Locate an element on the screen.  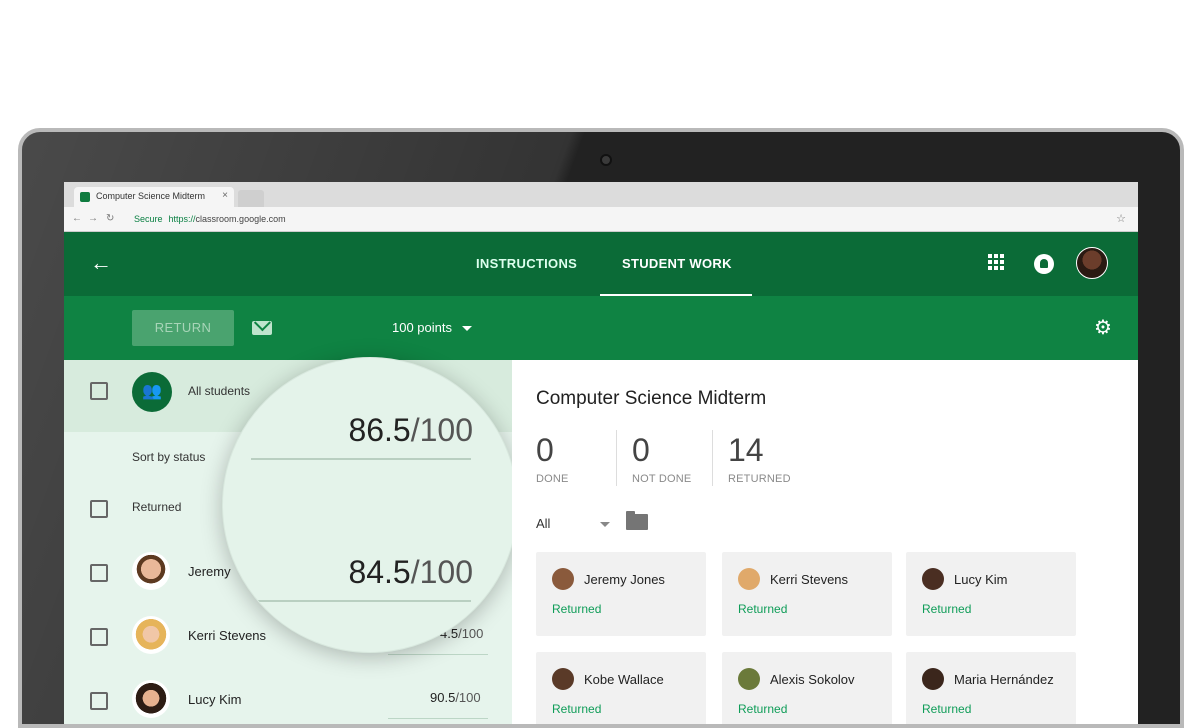
stat-returned: 14 RETURNED is located at coordinates (759, 458).